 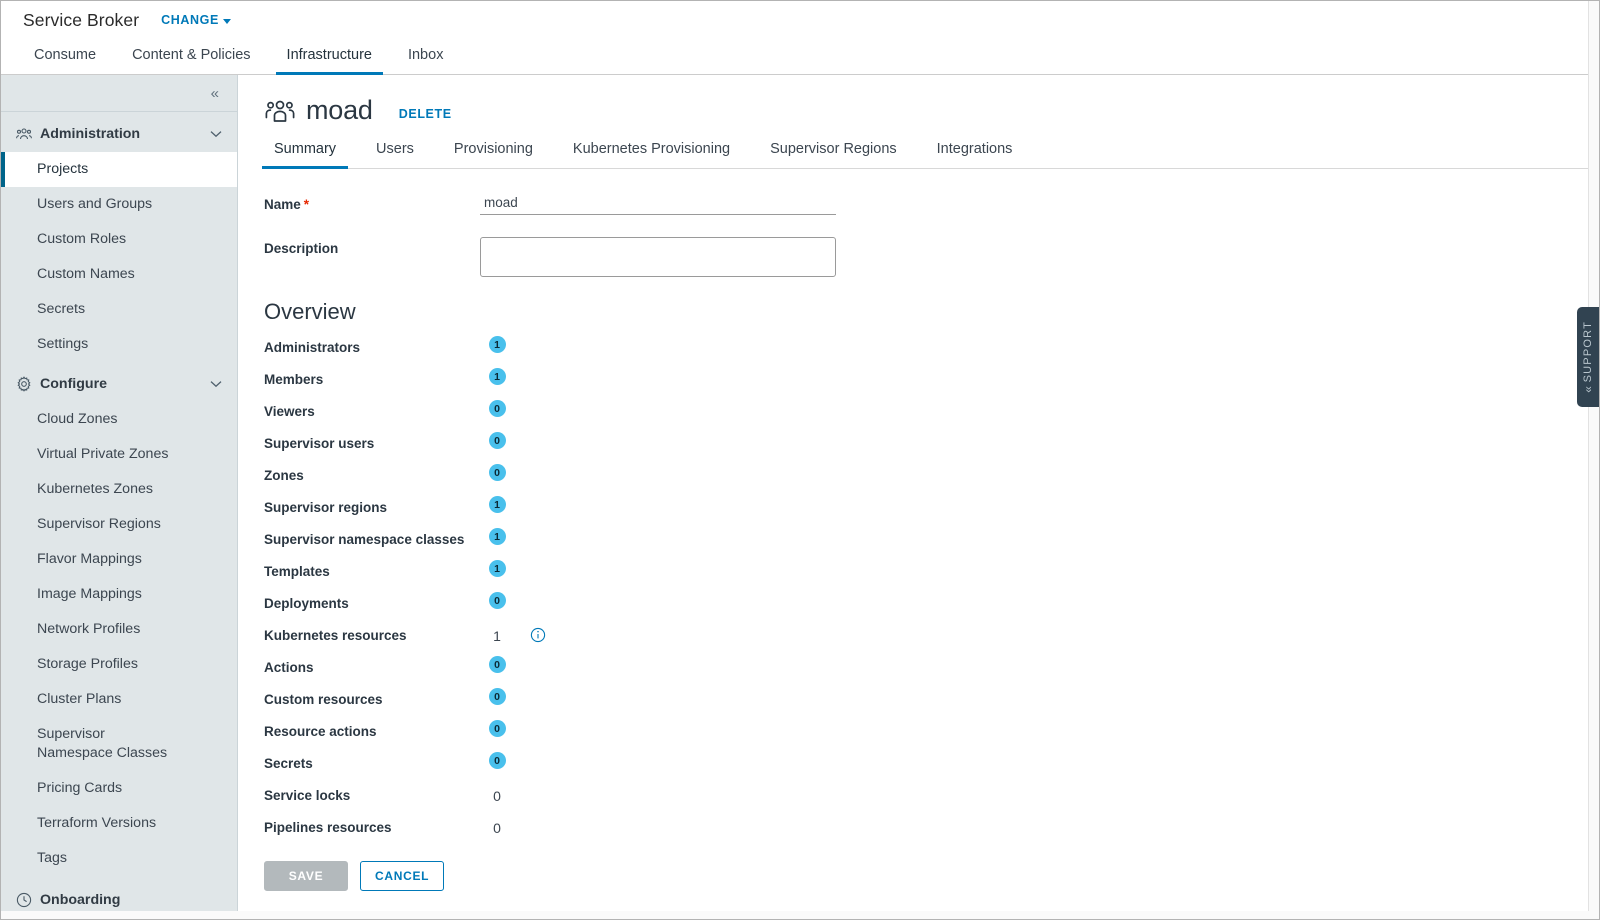 What do you see at coordinates (931, 671) in the screenshot?
I see `overview-row: Actions 0` at bounding box center [931, 671].